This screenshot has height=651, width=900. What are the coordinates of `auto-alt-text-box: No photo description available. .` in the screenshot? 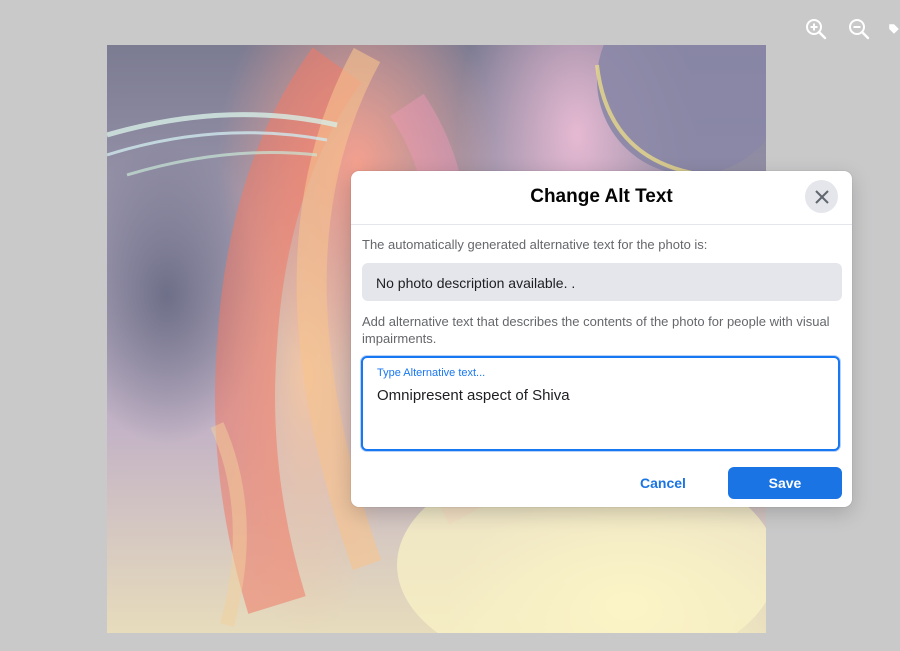 It's located at (602, 282).